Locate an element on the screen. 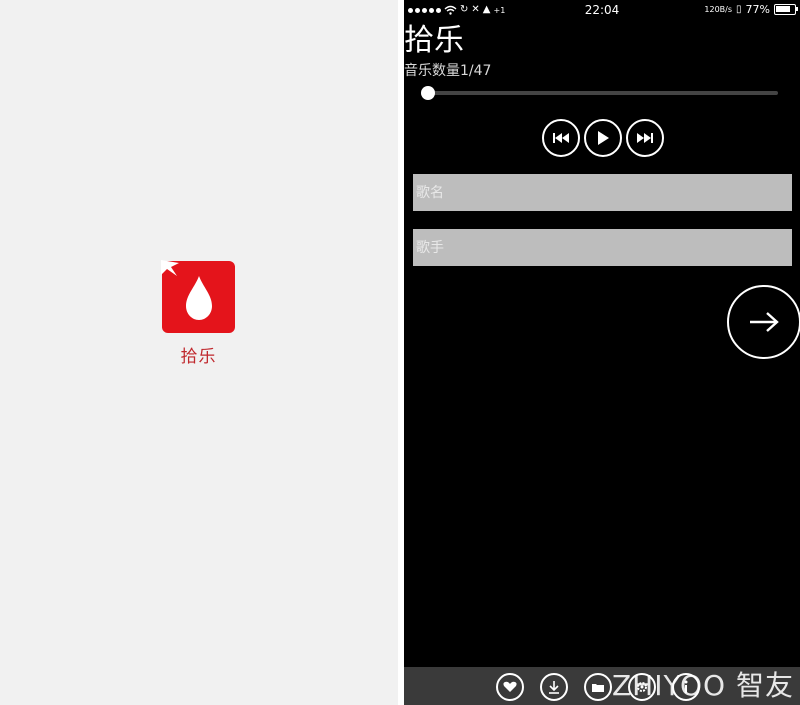  next-icon is located at coordinates (645, 138).